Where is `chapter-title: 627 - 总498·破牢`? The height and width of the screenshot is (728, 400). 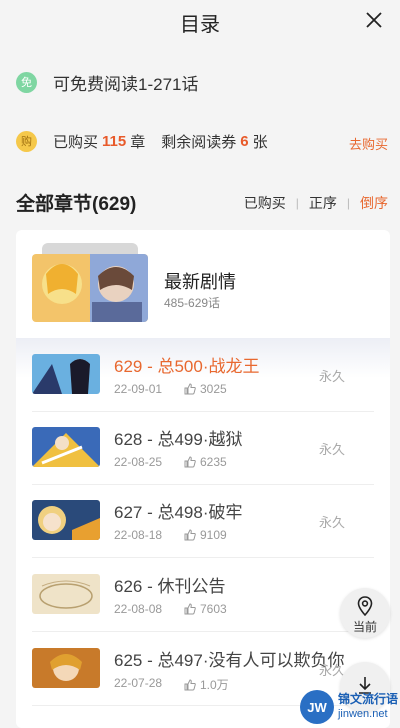 chapter-title: 627 - 总498·破牢 is located at coordinates (178, 512).